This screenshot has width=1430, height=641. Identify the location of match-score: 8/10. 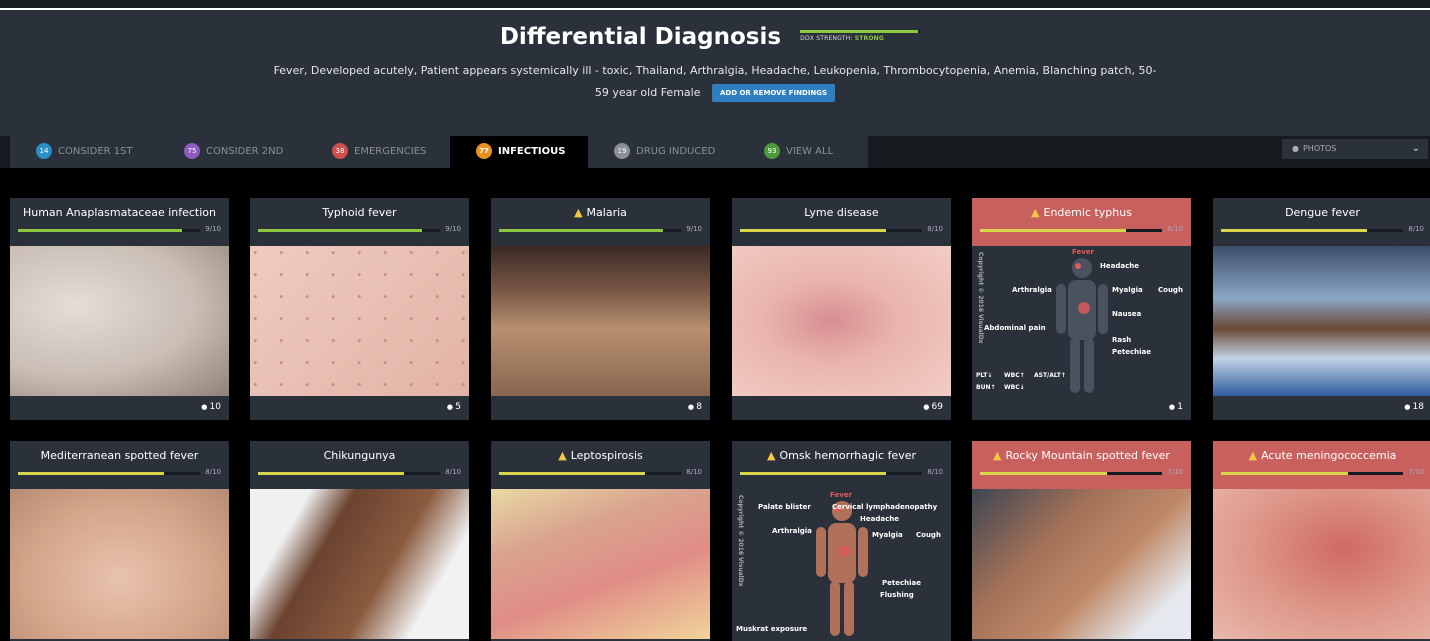
(935, 229).